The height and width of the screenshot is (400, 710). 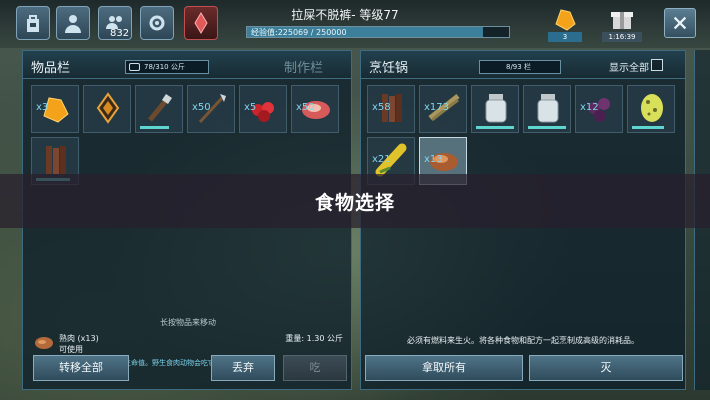 What do you see at coordinates (73, 23) in the screenshot?
I see `character-icon` at bounding box center [73, 23].